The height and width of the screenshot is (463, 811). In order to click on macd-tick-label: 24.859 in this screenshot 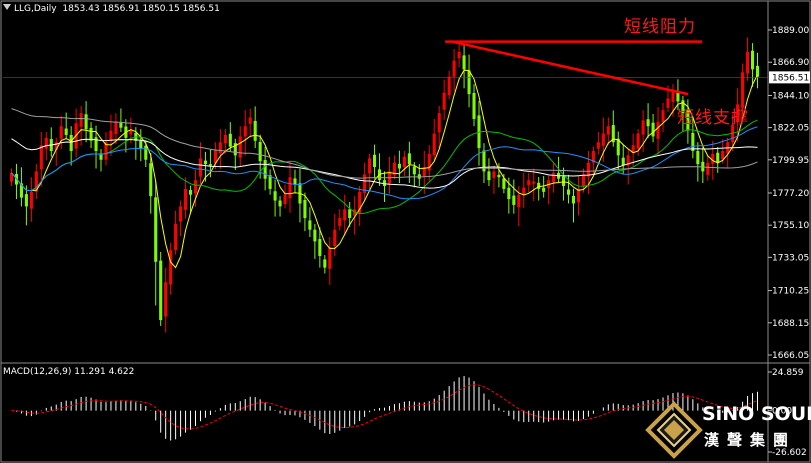, I will do `click(788, 373)`.